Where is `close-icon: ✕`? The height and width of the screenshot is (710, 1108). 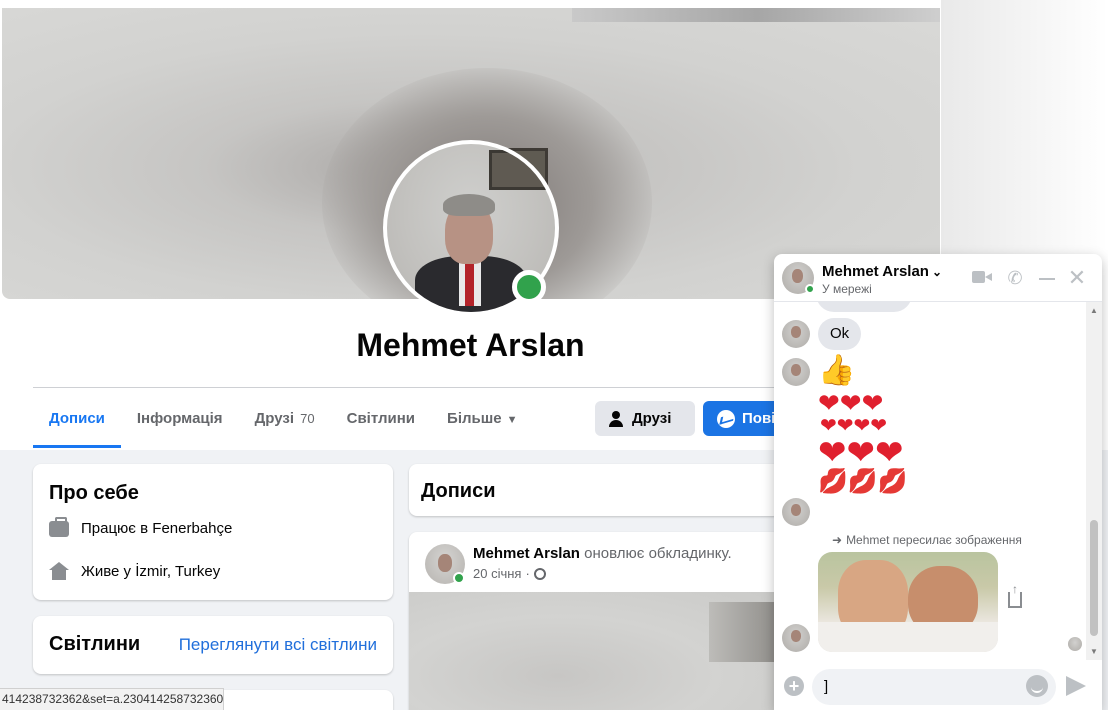
close-icon: ✕ is located at coordinates (1077, 278).